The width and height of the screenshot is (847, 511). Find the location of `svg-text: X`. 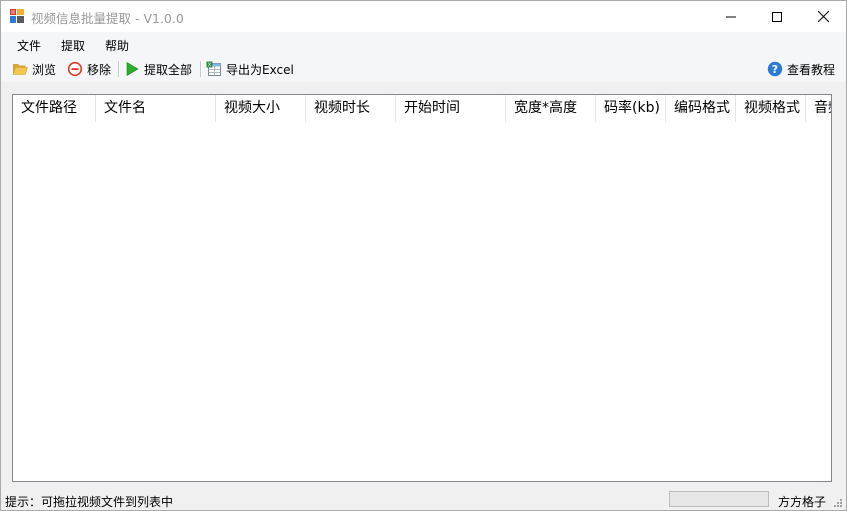

svg-text: X is located at coordinates (210, 65).